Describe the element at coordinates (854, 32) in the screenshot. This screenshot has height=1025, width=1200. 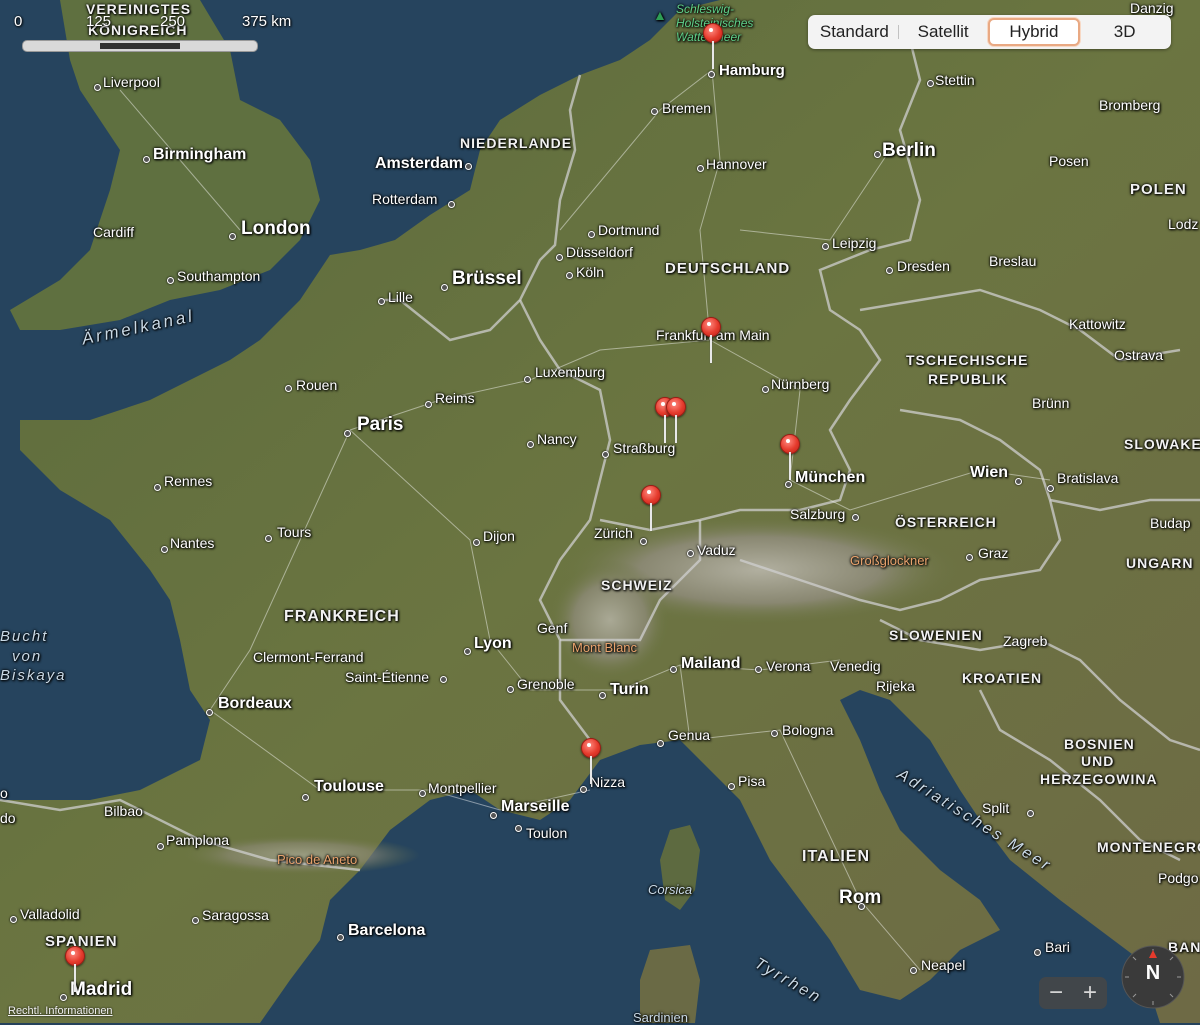
I see `map-type-standard: Standard` at that location.